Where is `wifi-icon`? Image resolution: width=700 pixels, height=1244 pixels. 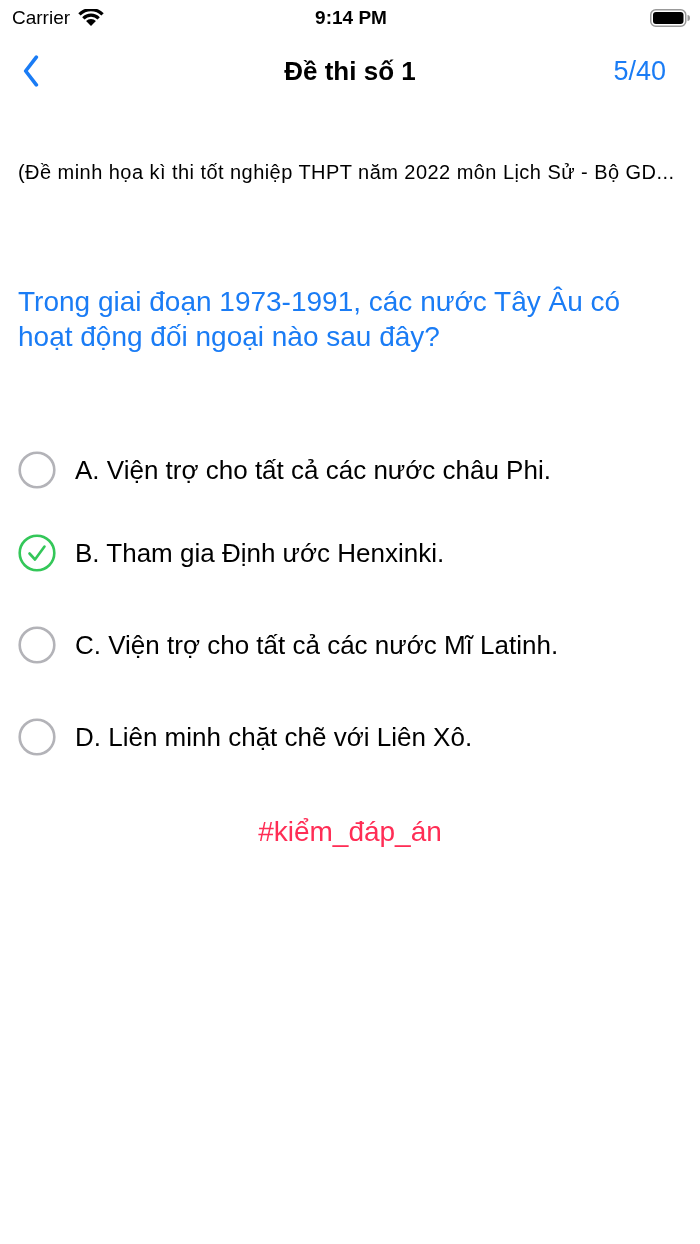 wifi-icon is located at coordinates (91, 18).